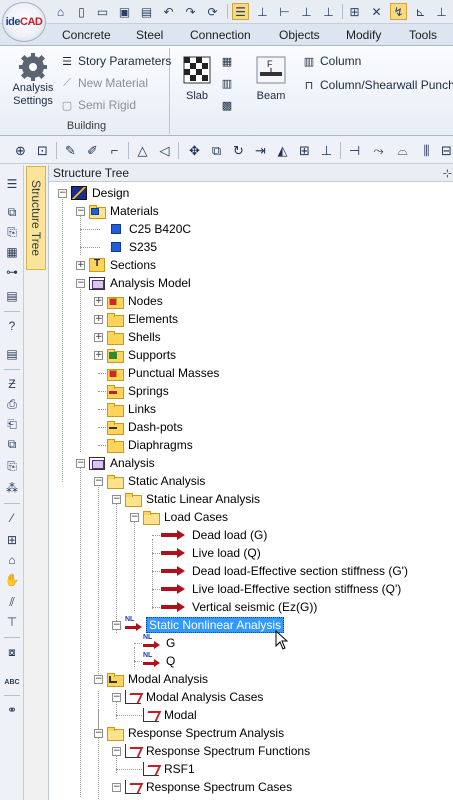 The width and height of the screenshot is (453, 800). Describe the element at coordinates (423, 35) in the screenshot. I see `tab-tools: Tools` at that location.